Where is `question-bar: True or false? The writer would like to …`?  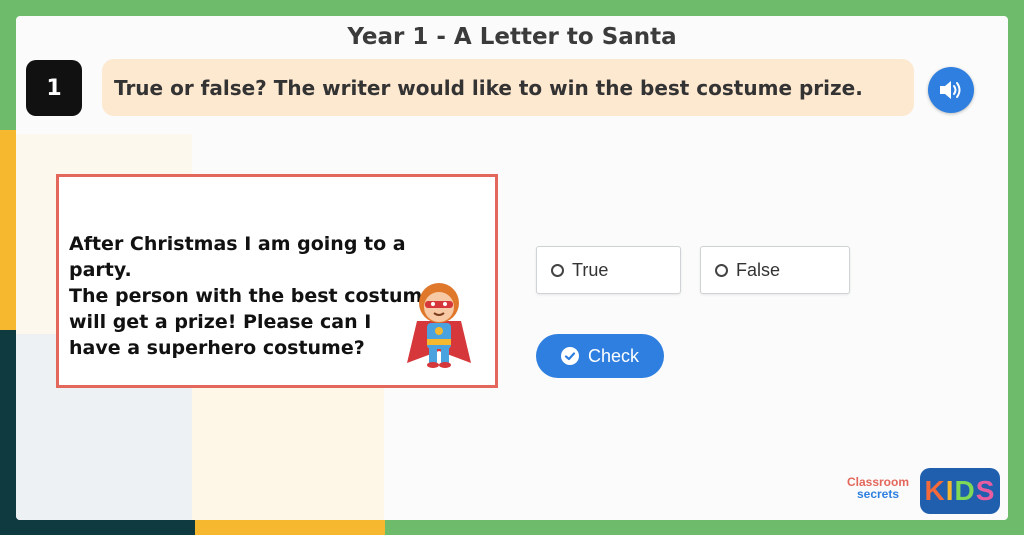 question-bar: True or false? The writer would like to … is located at coordinates (508, 87).